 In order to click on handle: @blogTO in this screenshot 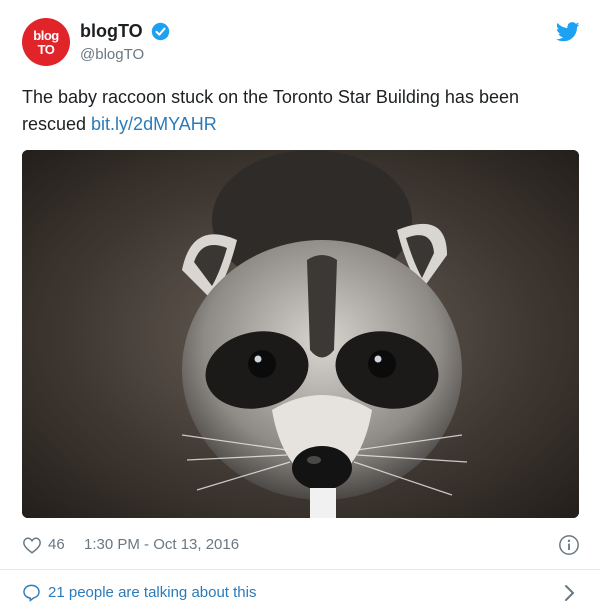, I will do `click(125, 54)`.